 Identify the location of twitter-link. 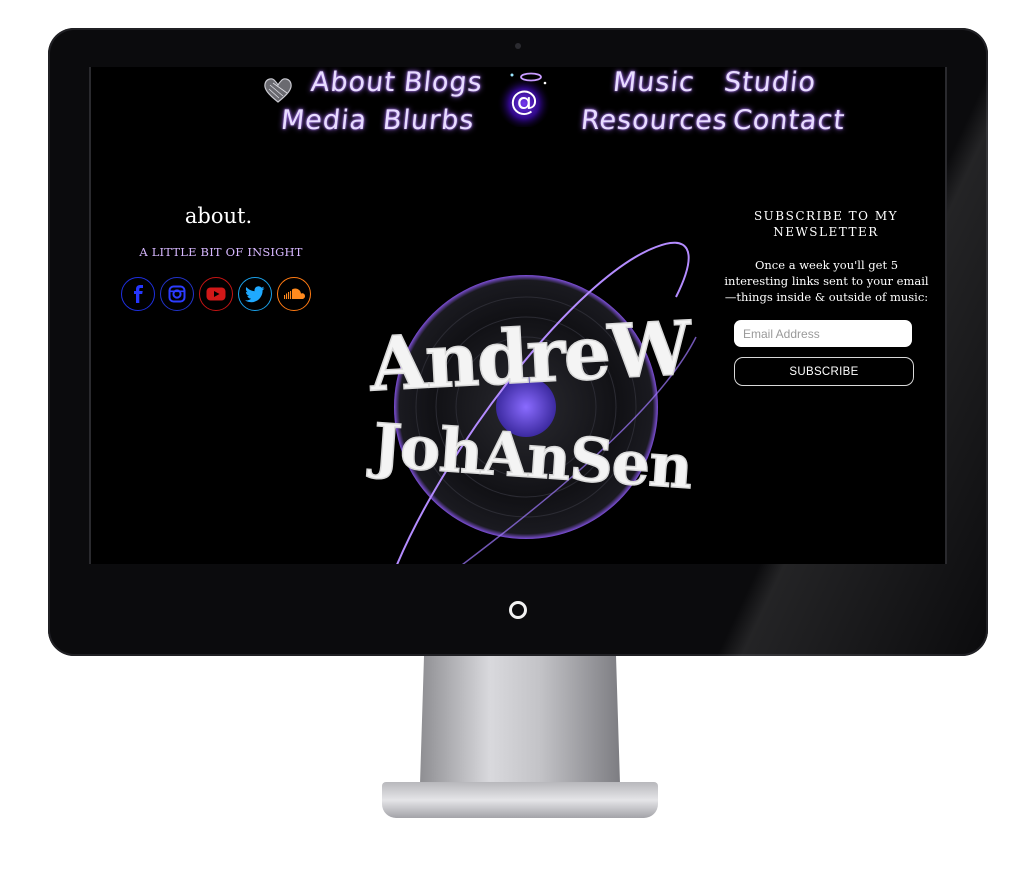
(255, 294).